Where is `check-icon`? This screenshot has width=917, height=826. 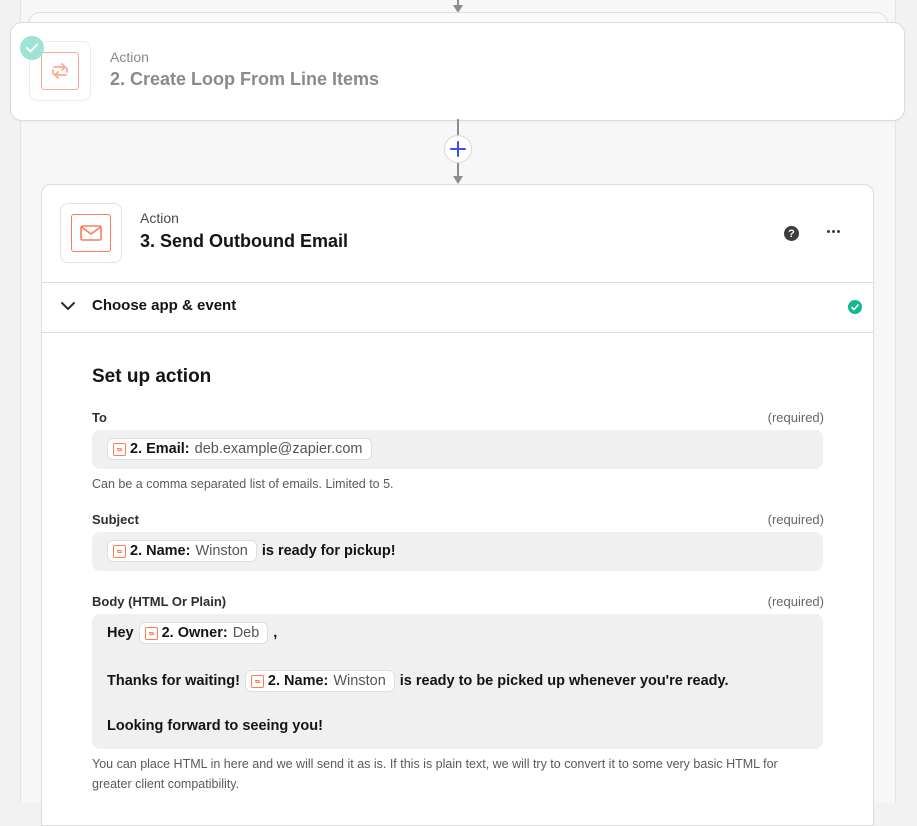 check-icon is located at coordinates (32, 48).